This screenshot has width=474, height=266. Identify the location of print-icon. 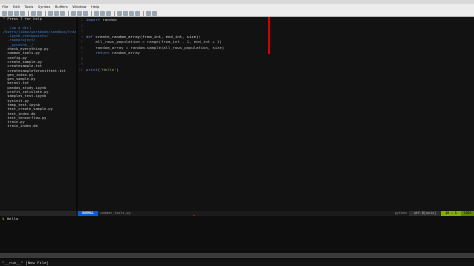
(22, 13).